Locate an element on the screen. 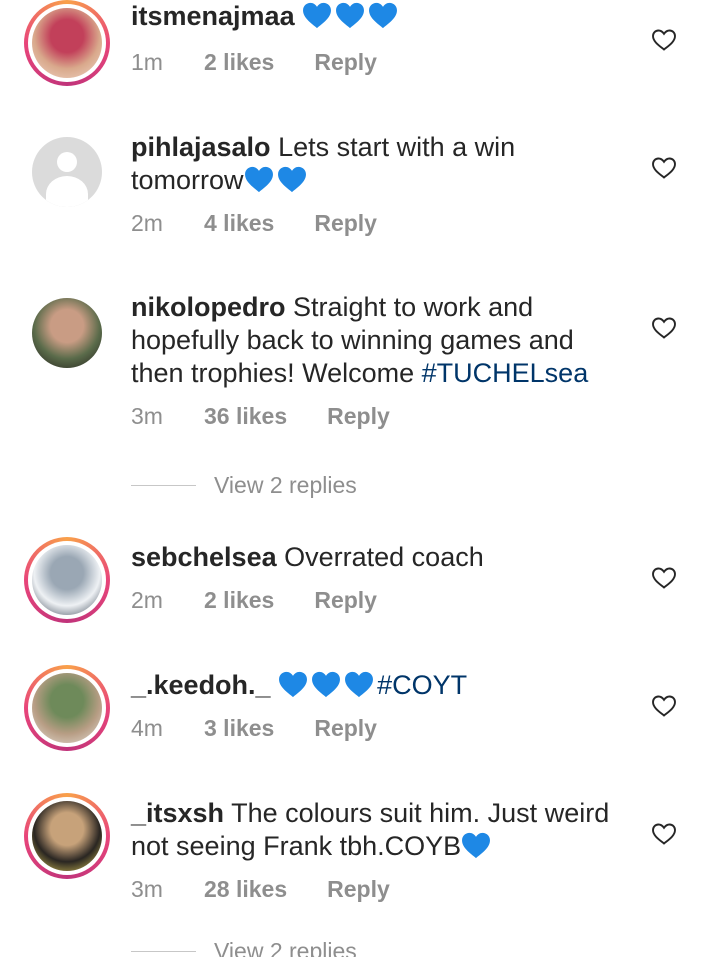  comment-hashtag: #TUCHELsea is located at coordinates (505, 373).